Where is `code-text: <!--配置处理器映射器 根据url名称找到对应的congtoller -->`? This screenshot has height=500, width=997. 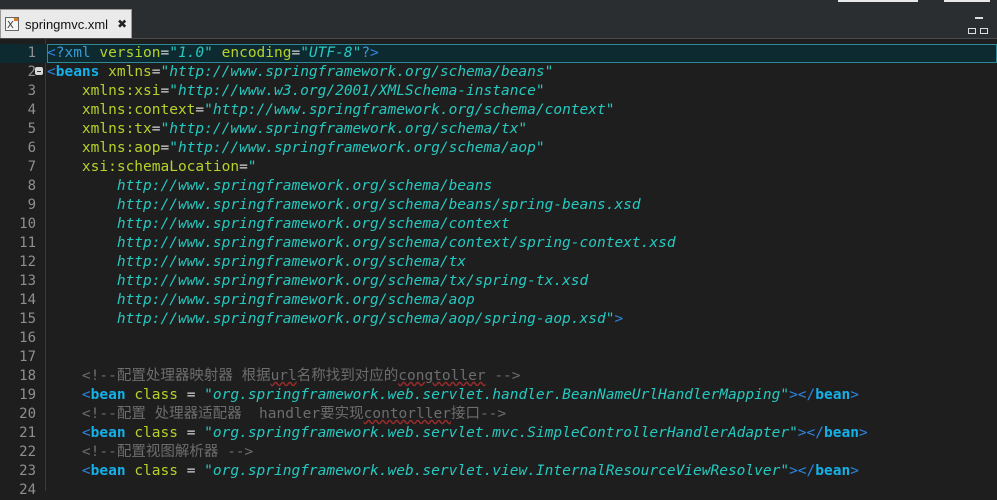
code-text: <!--配置处理器映射器 根据url名称找到对应的congtoller --> is located at coordinates (522, 376).